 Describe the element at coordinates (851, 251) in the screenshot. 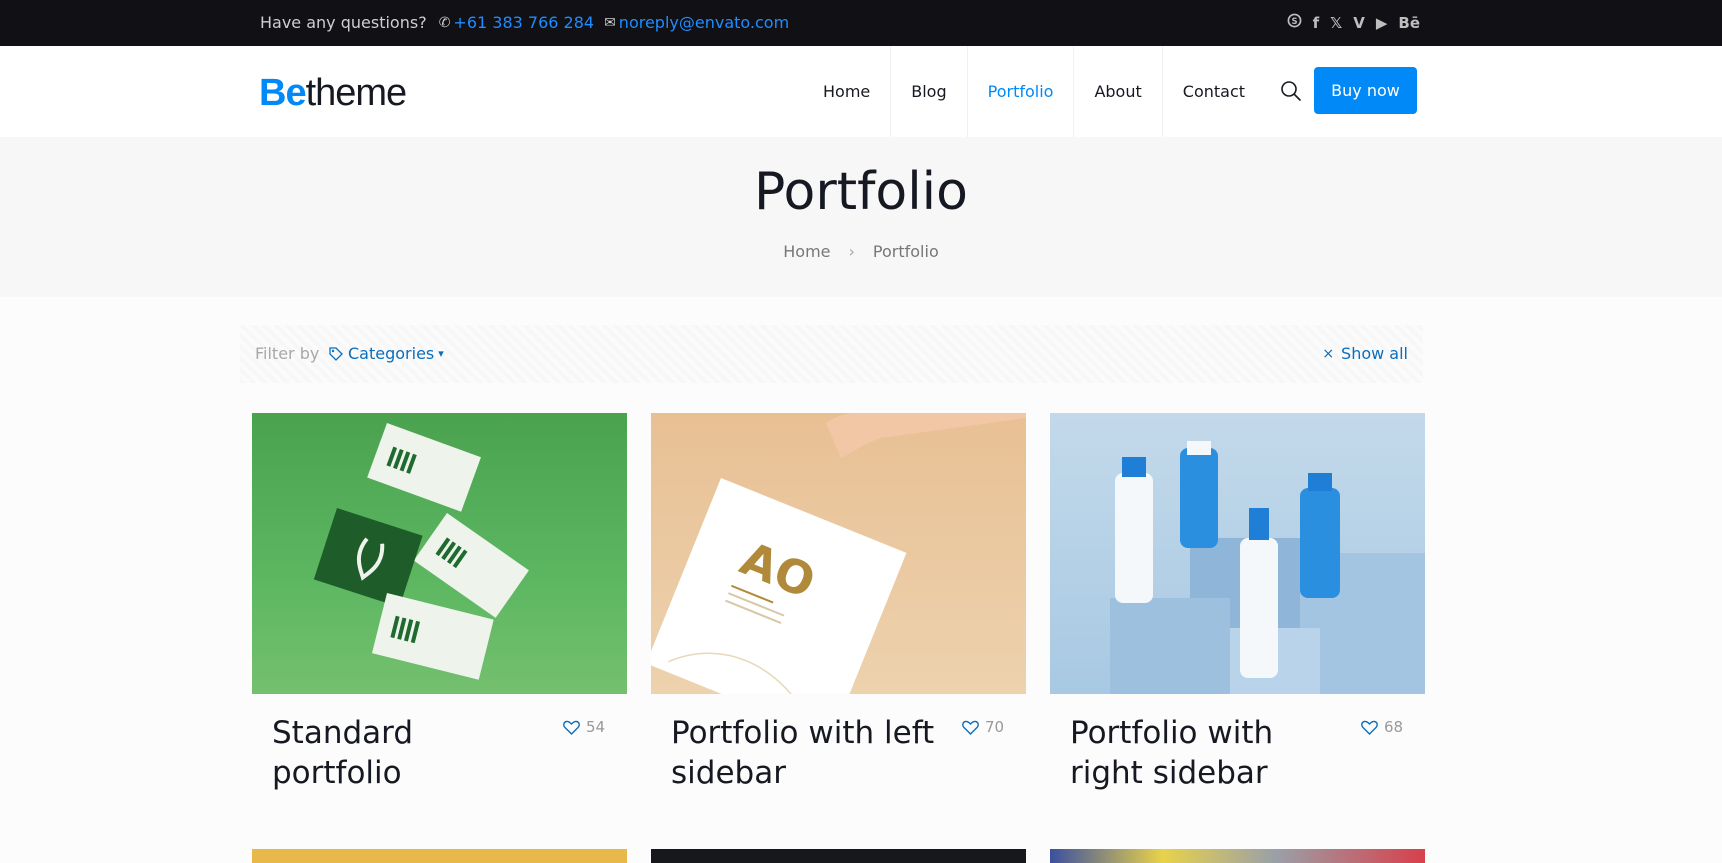

I see `chevron-right-icon: ›` at that location.